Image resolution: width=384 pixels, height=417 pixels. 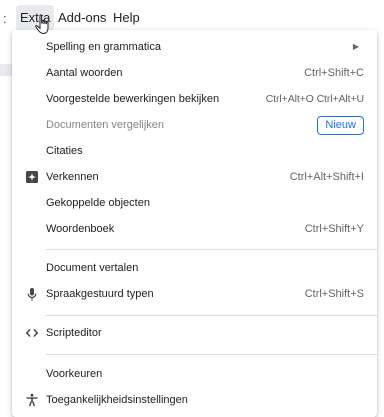 I want to click on menu-item-label: Aantal woorden, so click(x=84, y=73).